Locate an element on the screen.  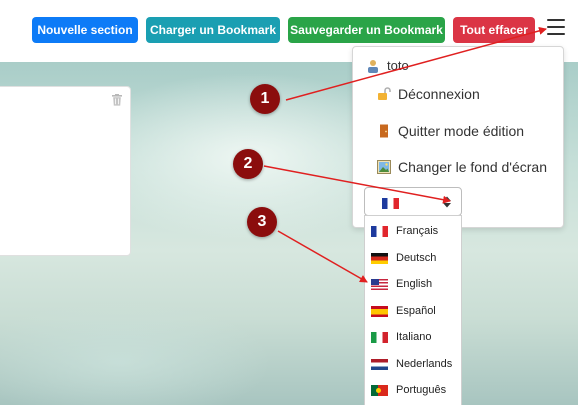
language-label: Deutsch is located at coordinates (416, 258).